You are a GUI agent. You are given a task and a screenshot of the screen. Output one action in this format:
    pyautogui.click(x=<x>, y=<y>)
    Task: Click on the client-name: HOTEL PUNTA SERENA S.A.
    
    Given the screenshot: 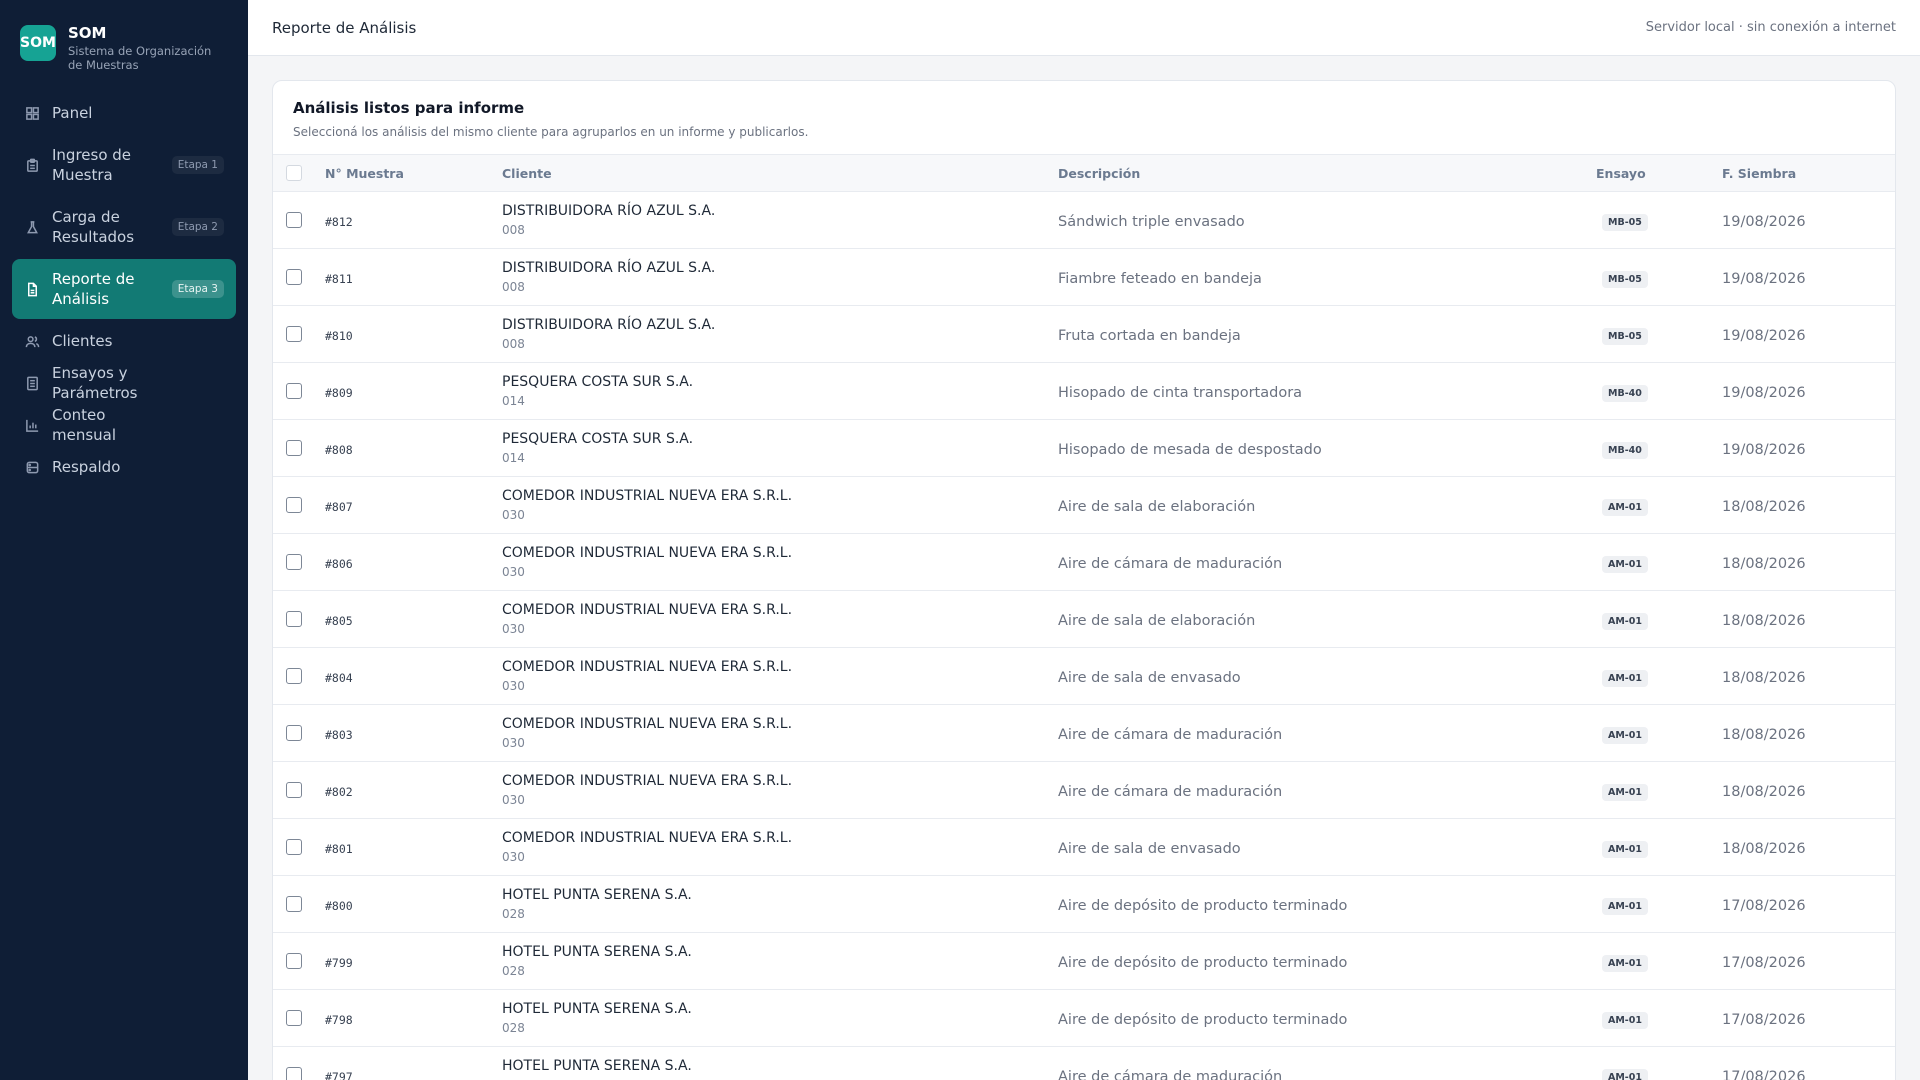 What is the action you would take?
    pyautogui.click(x=597, y=895)
    